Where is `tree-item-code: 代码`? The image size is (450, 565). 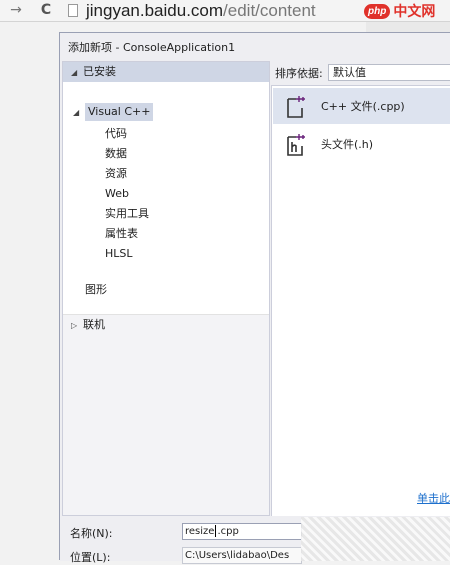
tree-item-code: 代码 is located at coordinates (116, 134).